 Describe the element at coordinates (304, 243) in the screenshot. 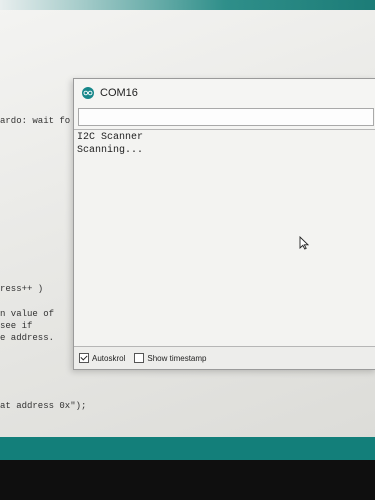

I see `mouse-cursor-icon` at that location.